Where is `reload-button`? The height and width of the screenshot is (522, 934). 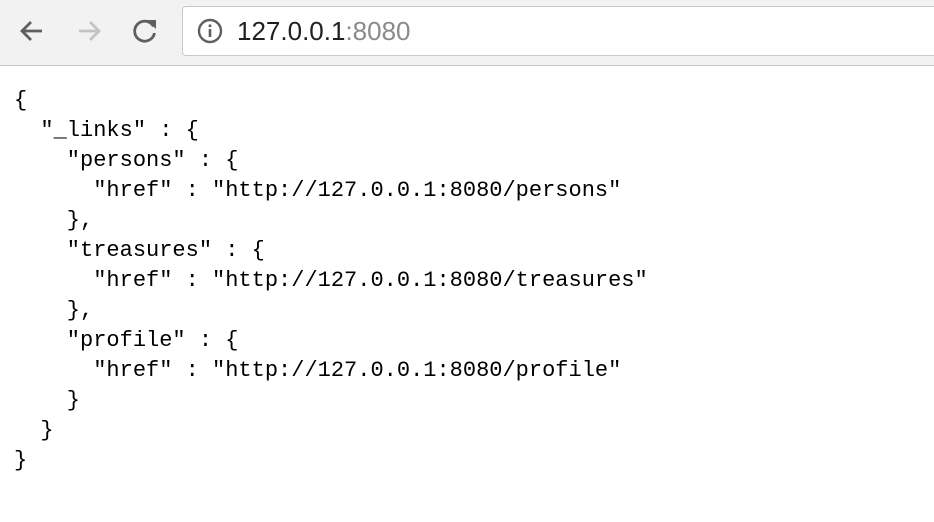 reload-button is located at coordinates (145, 31).